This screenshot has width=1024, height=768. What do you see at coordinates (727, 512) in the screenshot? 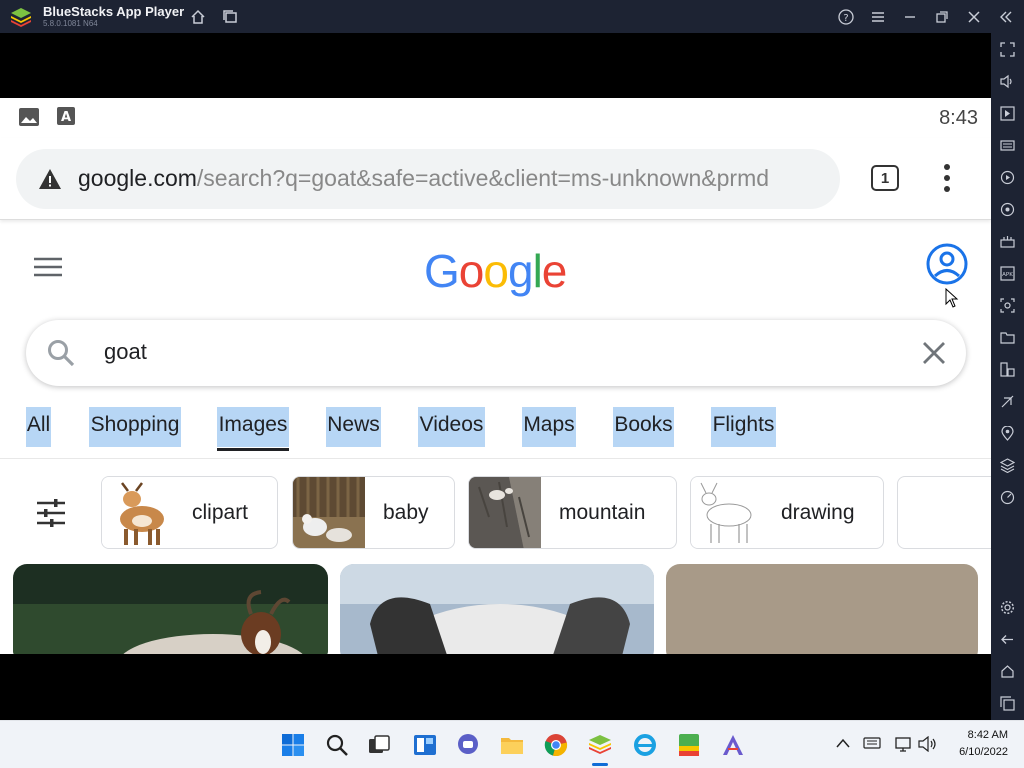
I see `drawing-goat-thumbnail` at bounding box center [727, 512].